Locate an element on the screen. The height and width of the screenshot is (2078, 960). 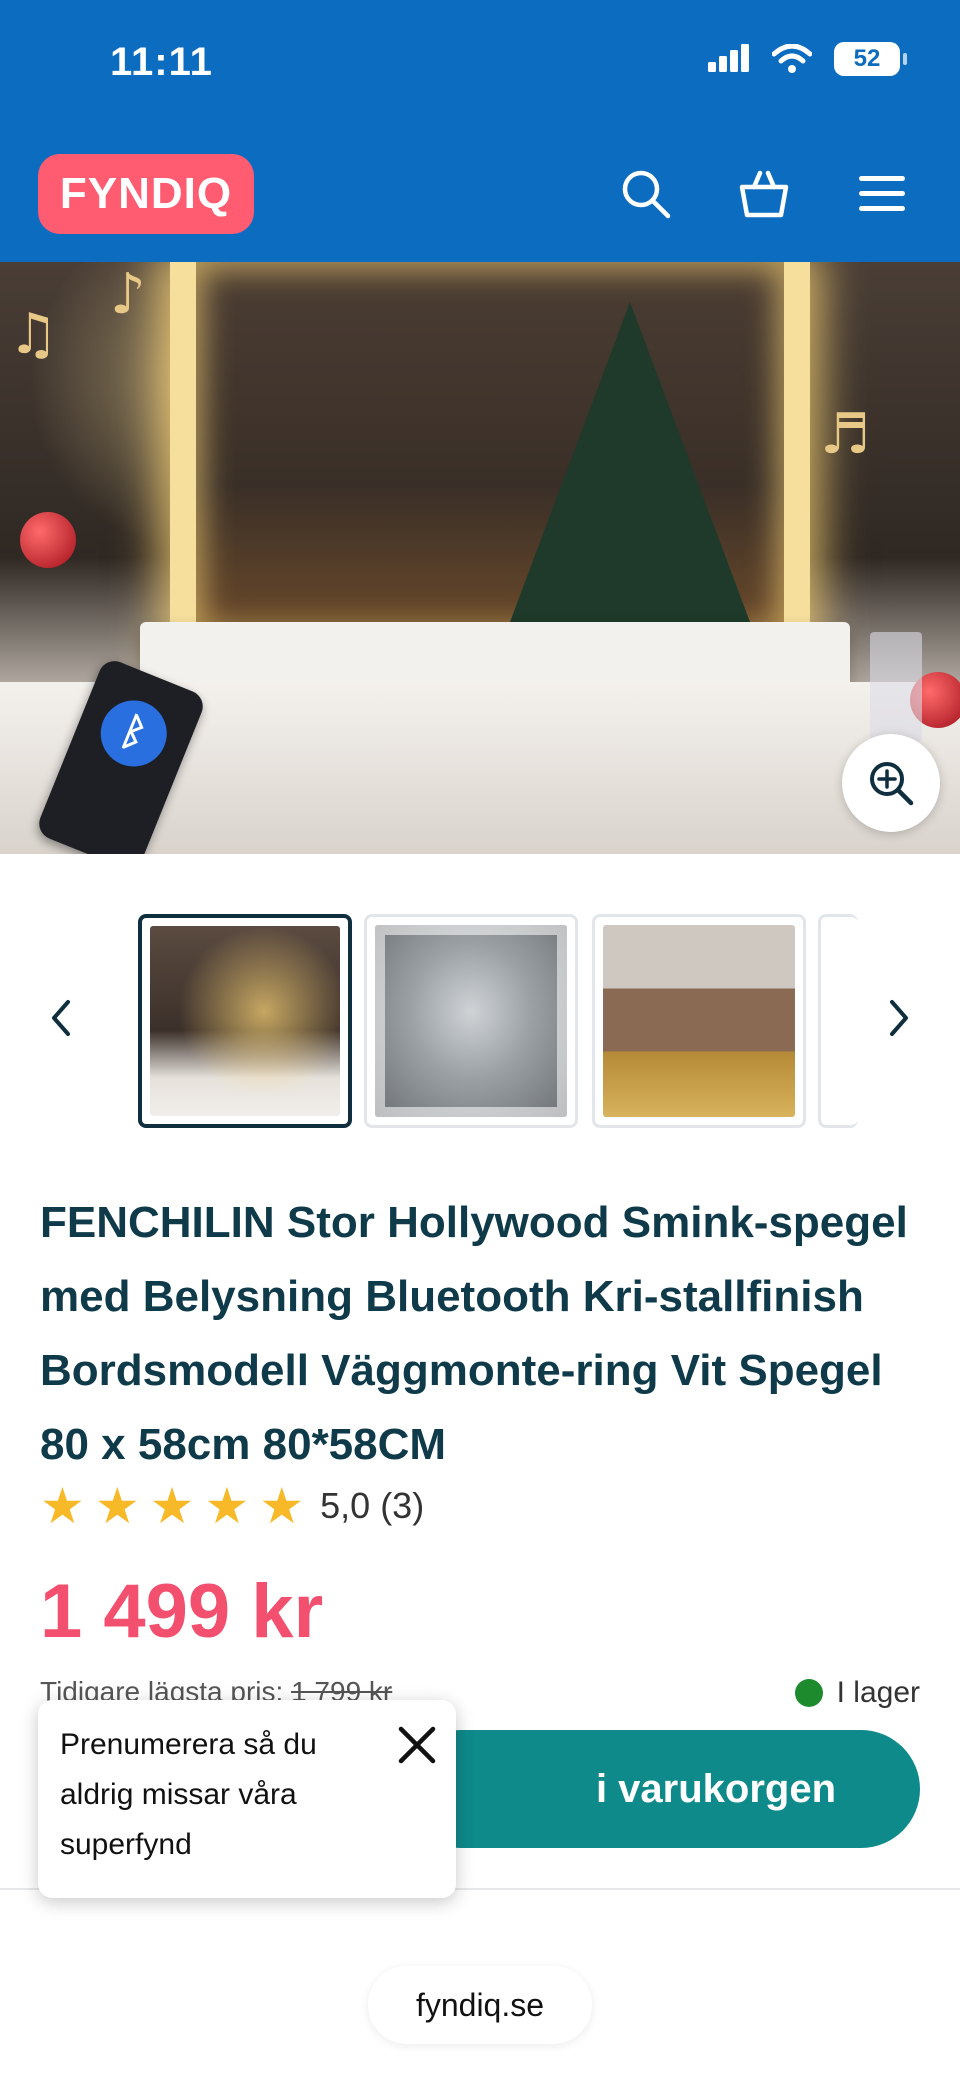
chevron-right-icon is located at coordinates (899, 1018).